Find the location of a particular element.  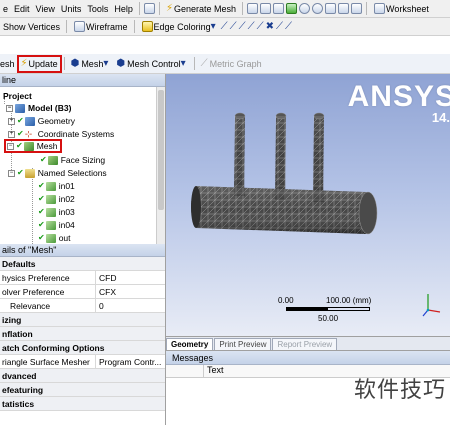

group-advanced: dvanced is located at coordinates (82, 376).